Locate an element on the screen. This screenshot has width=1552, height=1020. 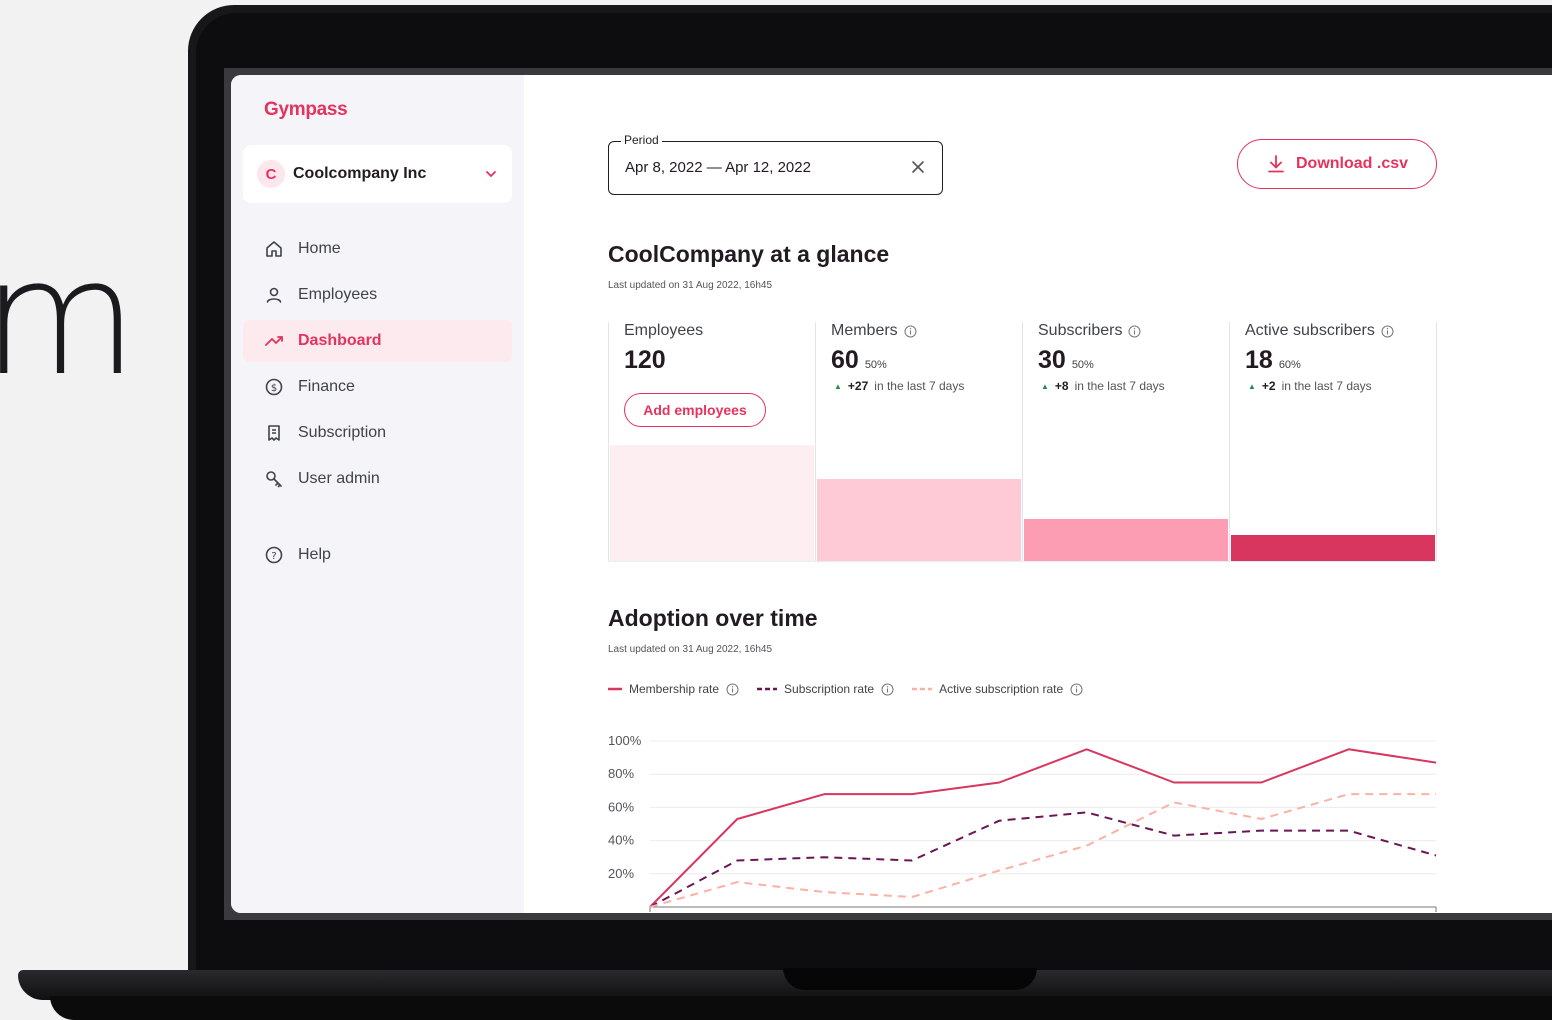
legend-subscription: Subscription rate is located at coordinates (825, 689).